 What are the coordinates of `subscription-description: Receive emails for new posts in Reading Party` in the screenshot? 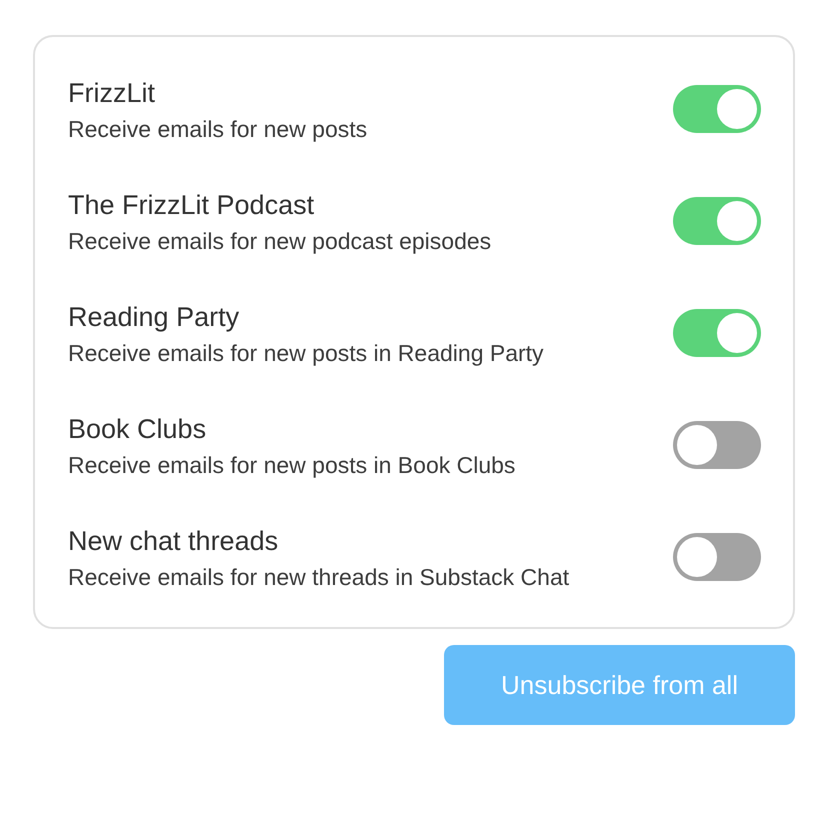 It's located at (306, 353).